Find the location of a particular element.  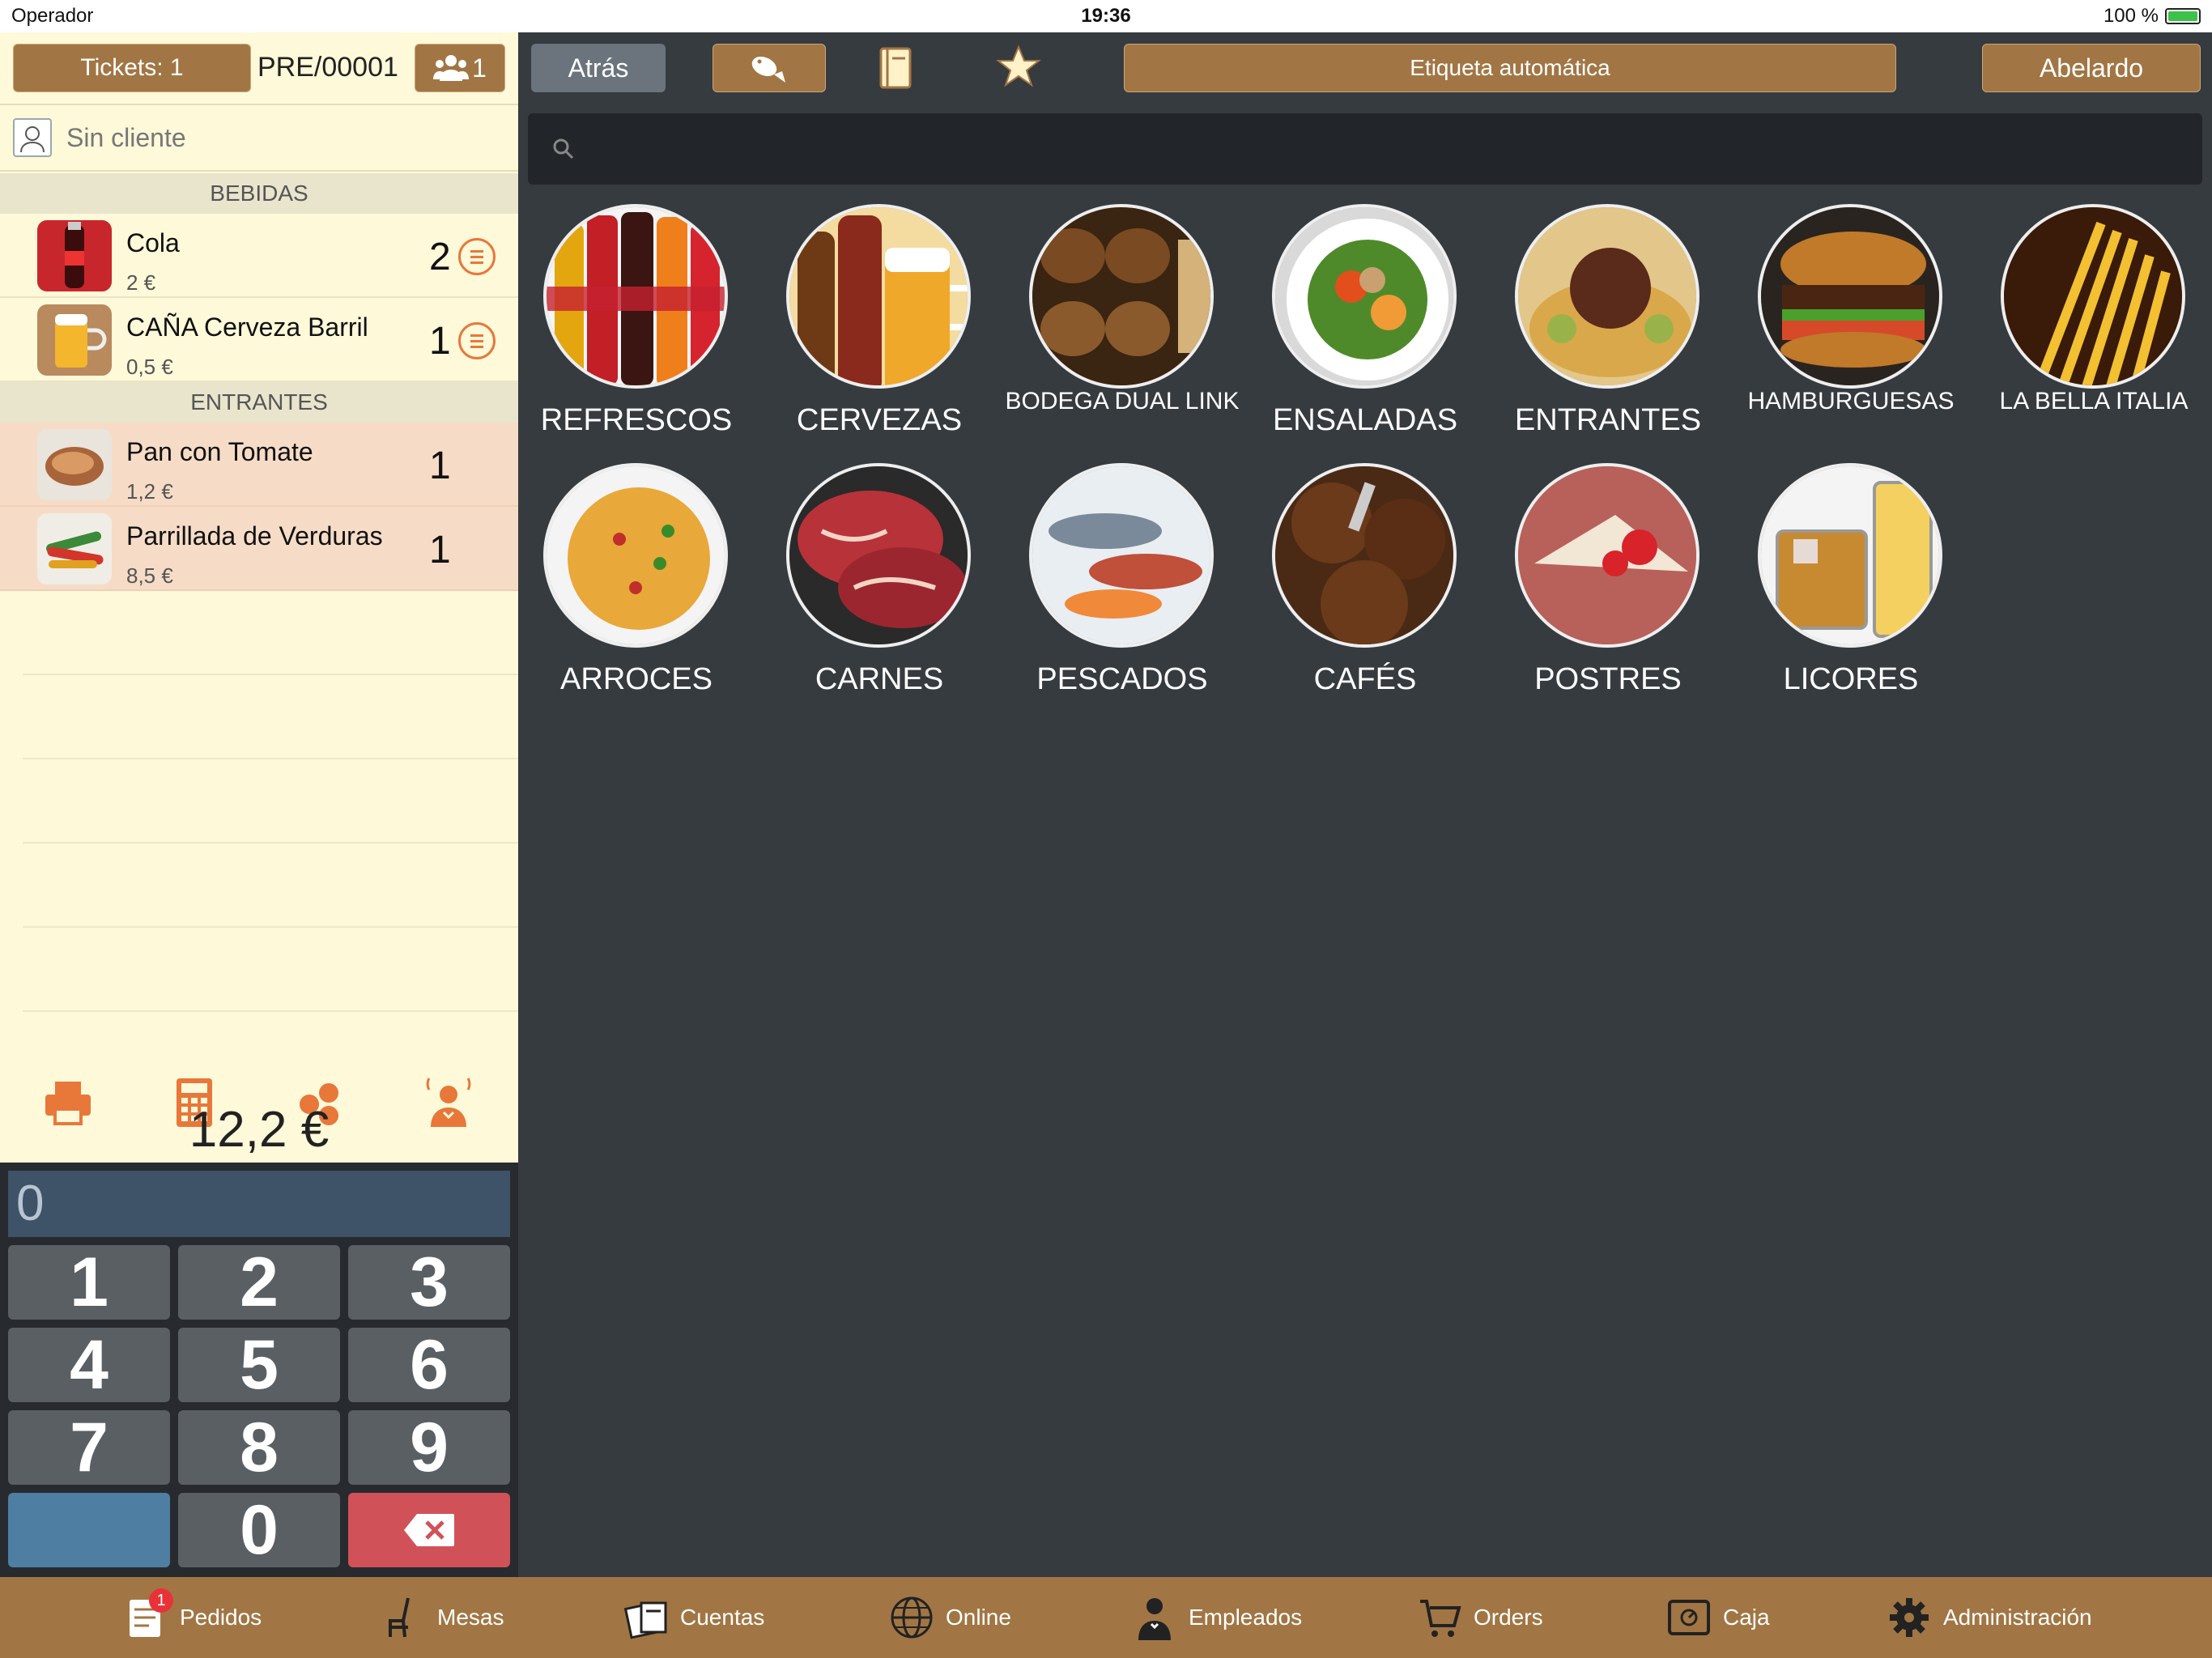

family-label: ENSALADAS is located at coordinates (1365, 420).